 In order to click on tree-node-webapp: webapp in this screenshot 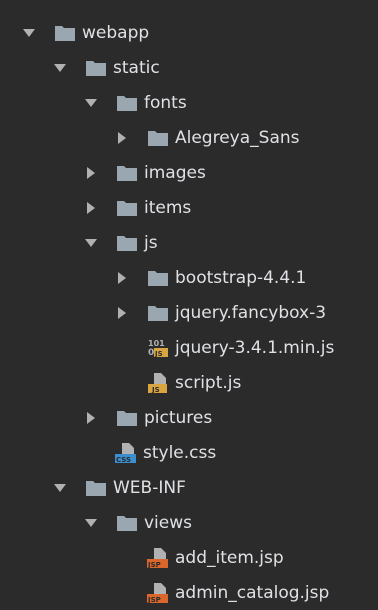, I will do `click(189, 32)`.